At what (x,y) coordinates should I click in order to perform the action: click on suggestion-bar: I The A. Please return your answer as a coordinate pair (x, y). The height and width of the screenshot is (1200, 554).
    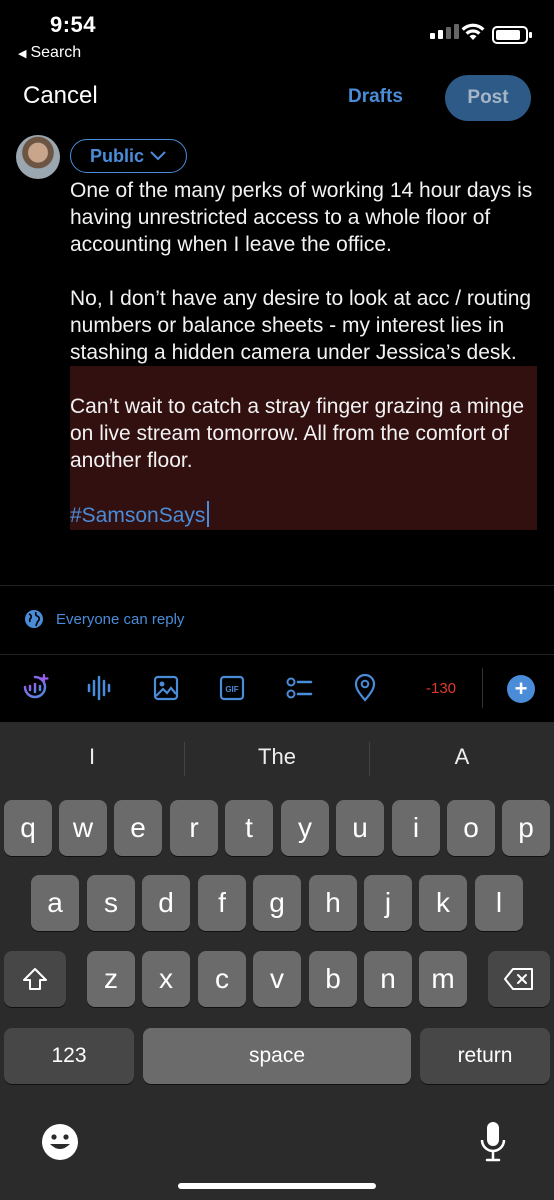
    Looking at the image, I should click on (277, 758).